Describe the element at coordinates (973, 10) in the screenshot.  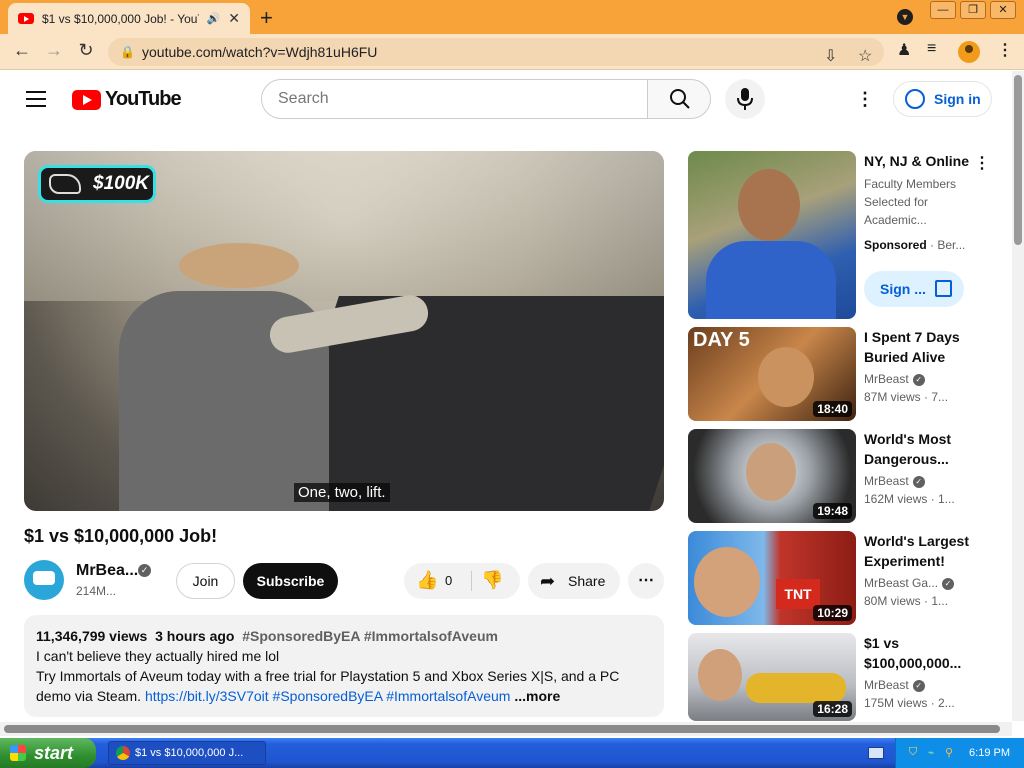
I see `restore-button: ❐` at that location.